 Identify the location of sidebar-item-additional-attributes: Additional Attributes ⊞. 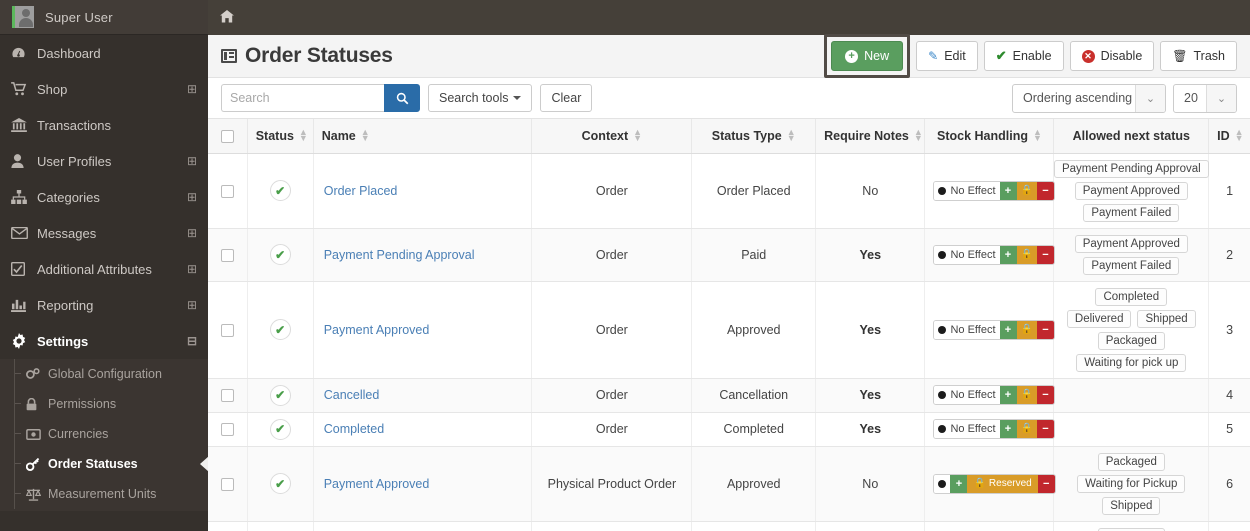
(104, 269).